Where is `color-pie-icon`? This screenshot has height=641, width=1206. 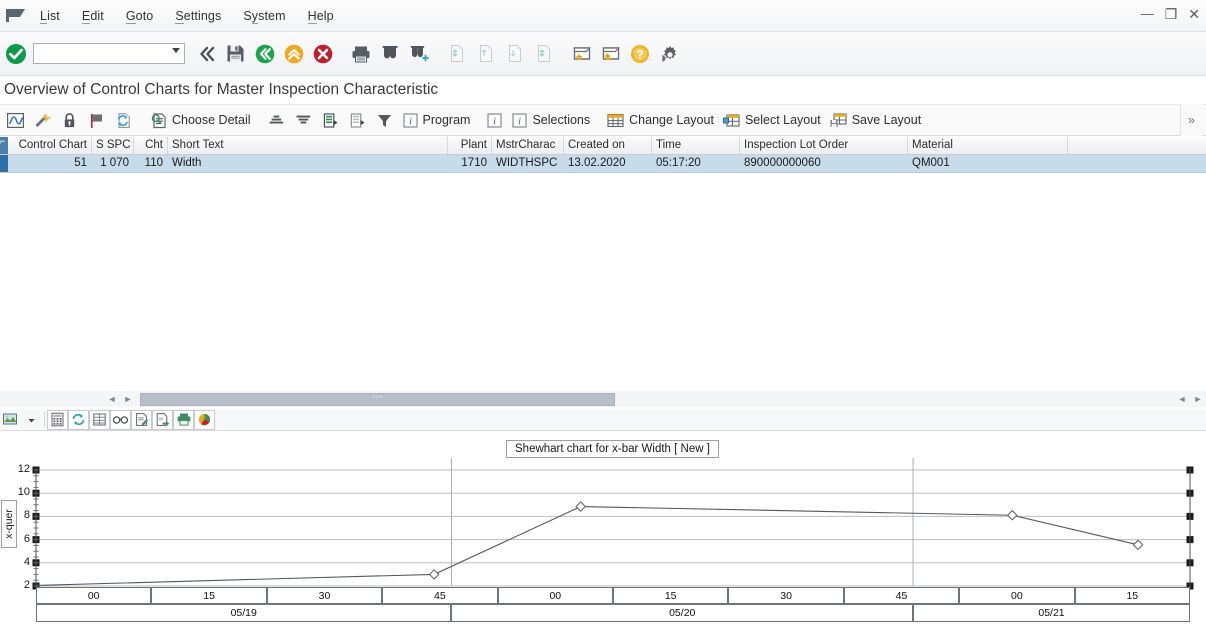
color-pie-icon is located at coordinates (204, 419).